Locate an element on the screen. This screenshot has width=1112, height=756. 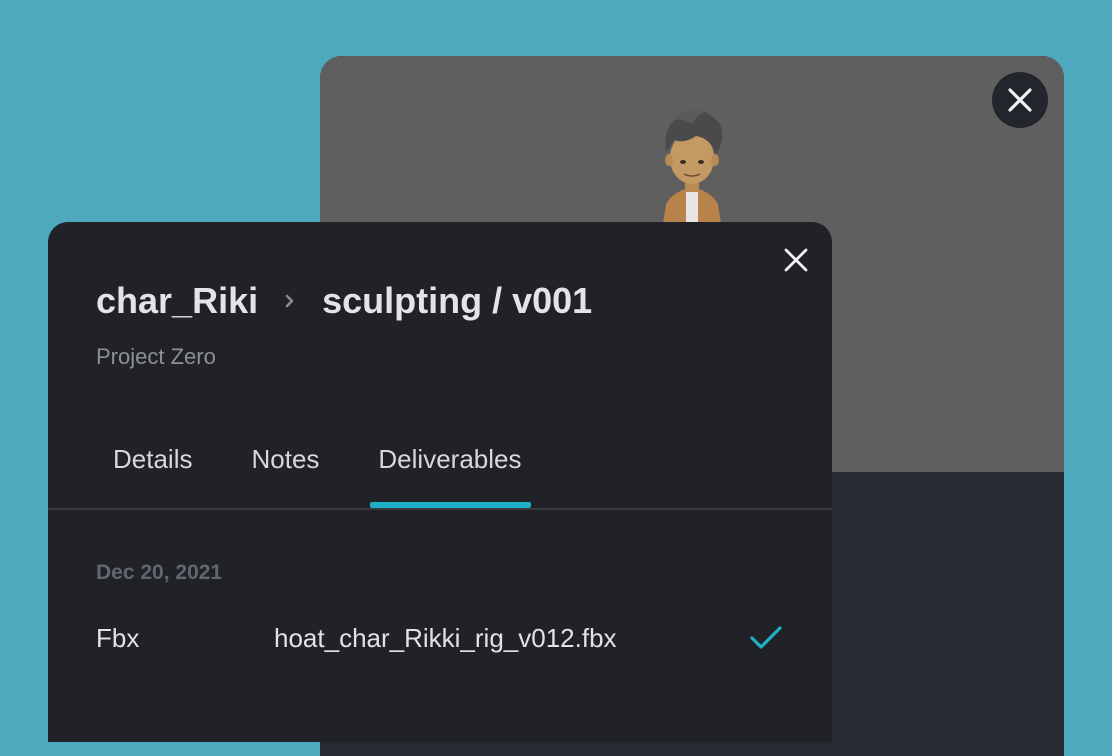
tab-bar: Details Notes Deliverables is located at coordinates (334, 474).